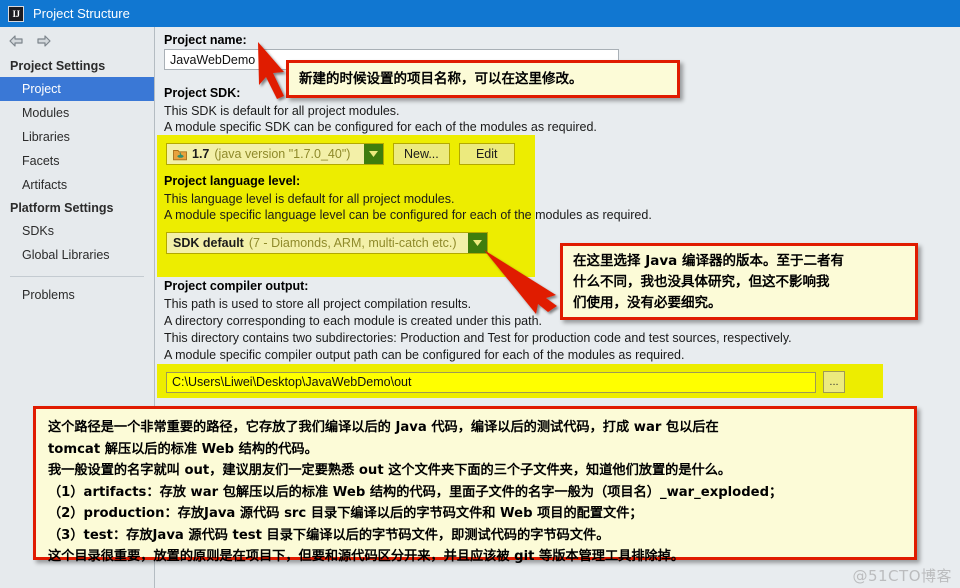  I want to click on arrow-left-icon, so click(16, 41).